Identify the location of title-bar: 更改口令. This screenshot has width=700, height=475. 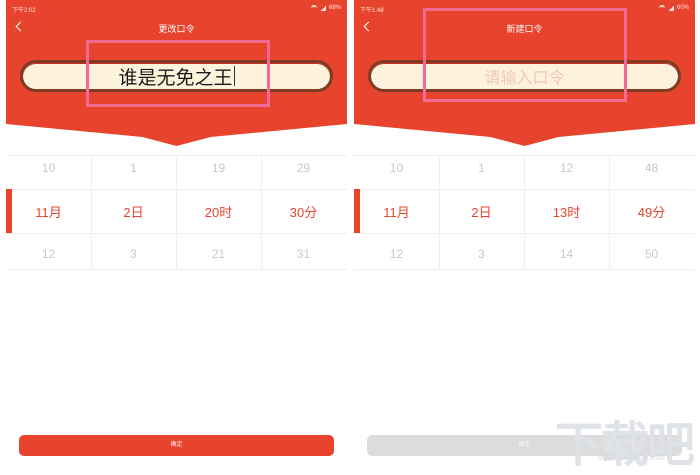
(176, 28).